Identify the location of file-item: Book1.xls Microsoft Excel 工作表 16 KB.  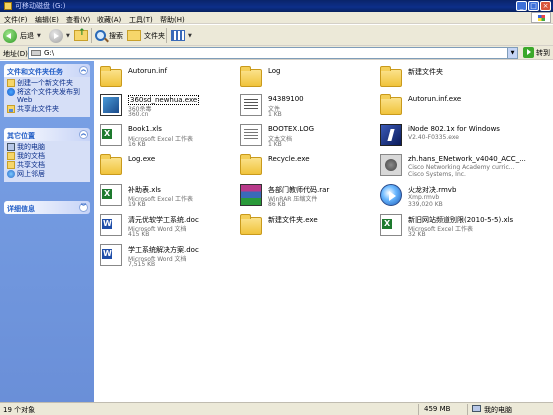
(166, 136).